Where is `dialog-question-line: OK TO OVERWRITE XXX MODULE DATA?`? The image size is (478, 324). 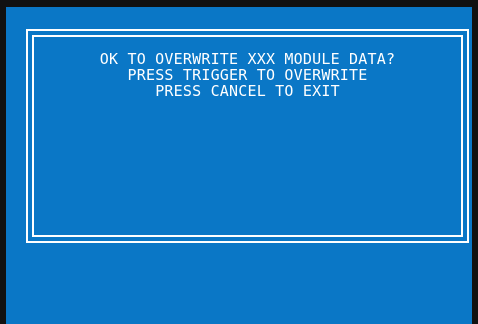 dialog-question-line: OK TO OVERWRITE XXX MODULE DATA? is located at coordinates (247, 59).